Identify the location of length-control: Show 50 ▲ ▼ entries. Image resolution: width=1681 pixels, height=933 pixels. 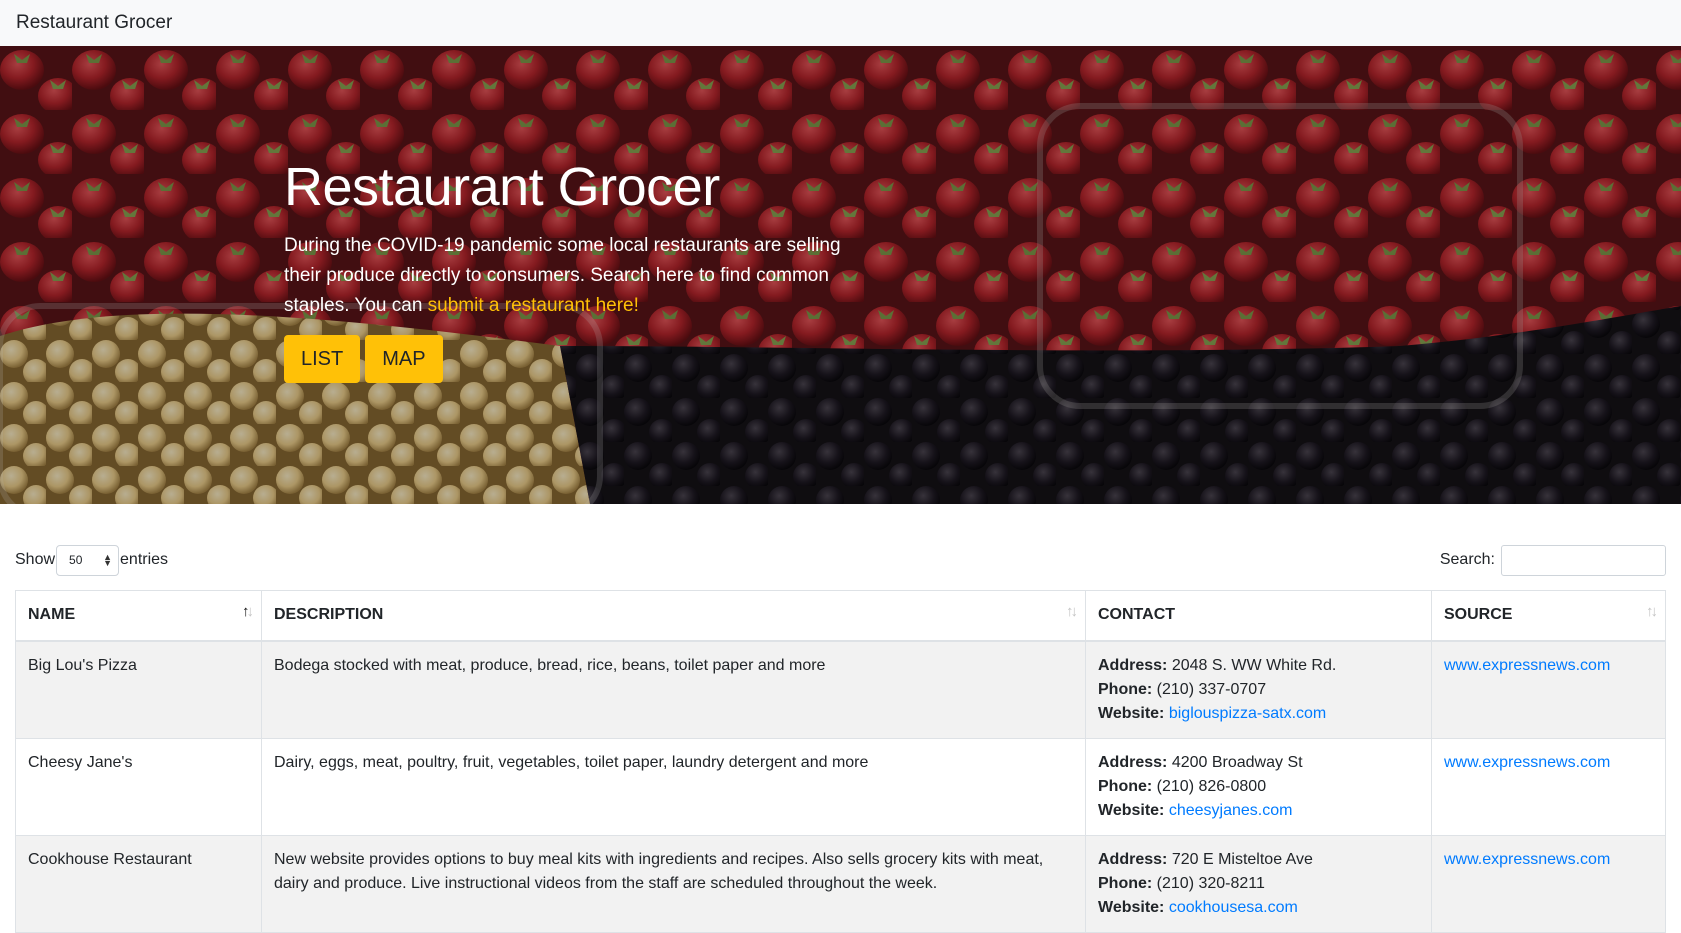
(92, 560).